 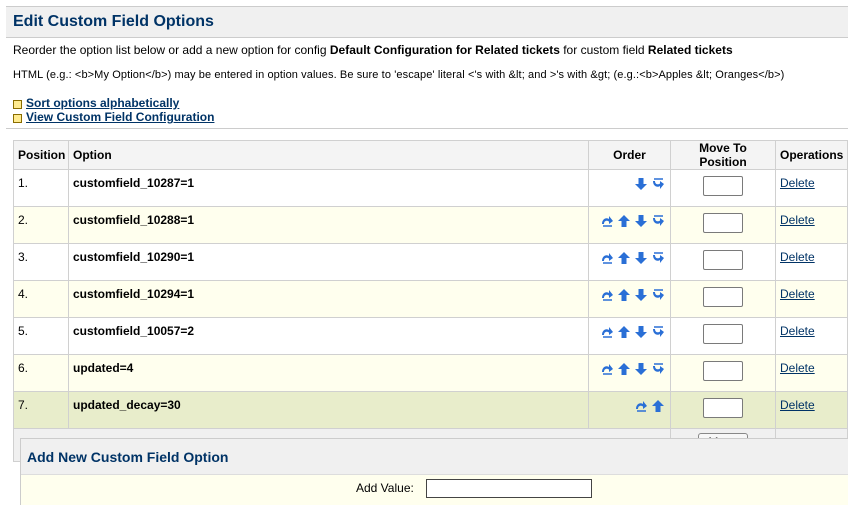 What do you see at coordinates (41, 336) in the screenshot?
I see `row-position: 5.` at bounding box center [41, 336].